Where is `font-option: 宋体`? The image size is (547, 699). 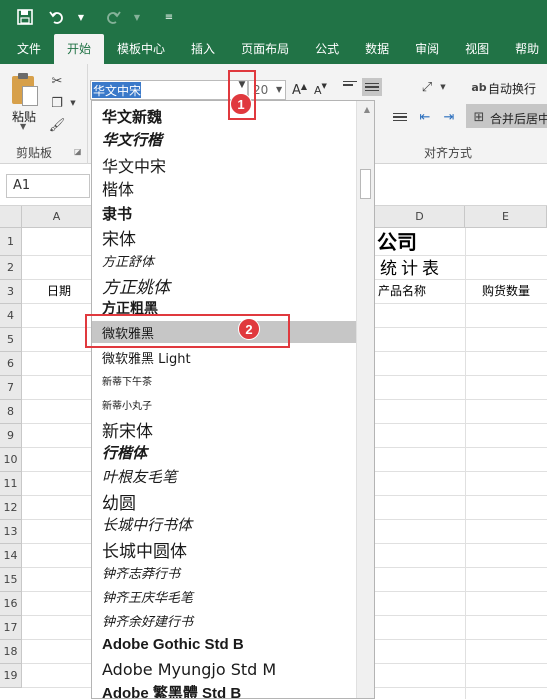
font-option: 宋体 is located at coordinates (224, 237).